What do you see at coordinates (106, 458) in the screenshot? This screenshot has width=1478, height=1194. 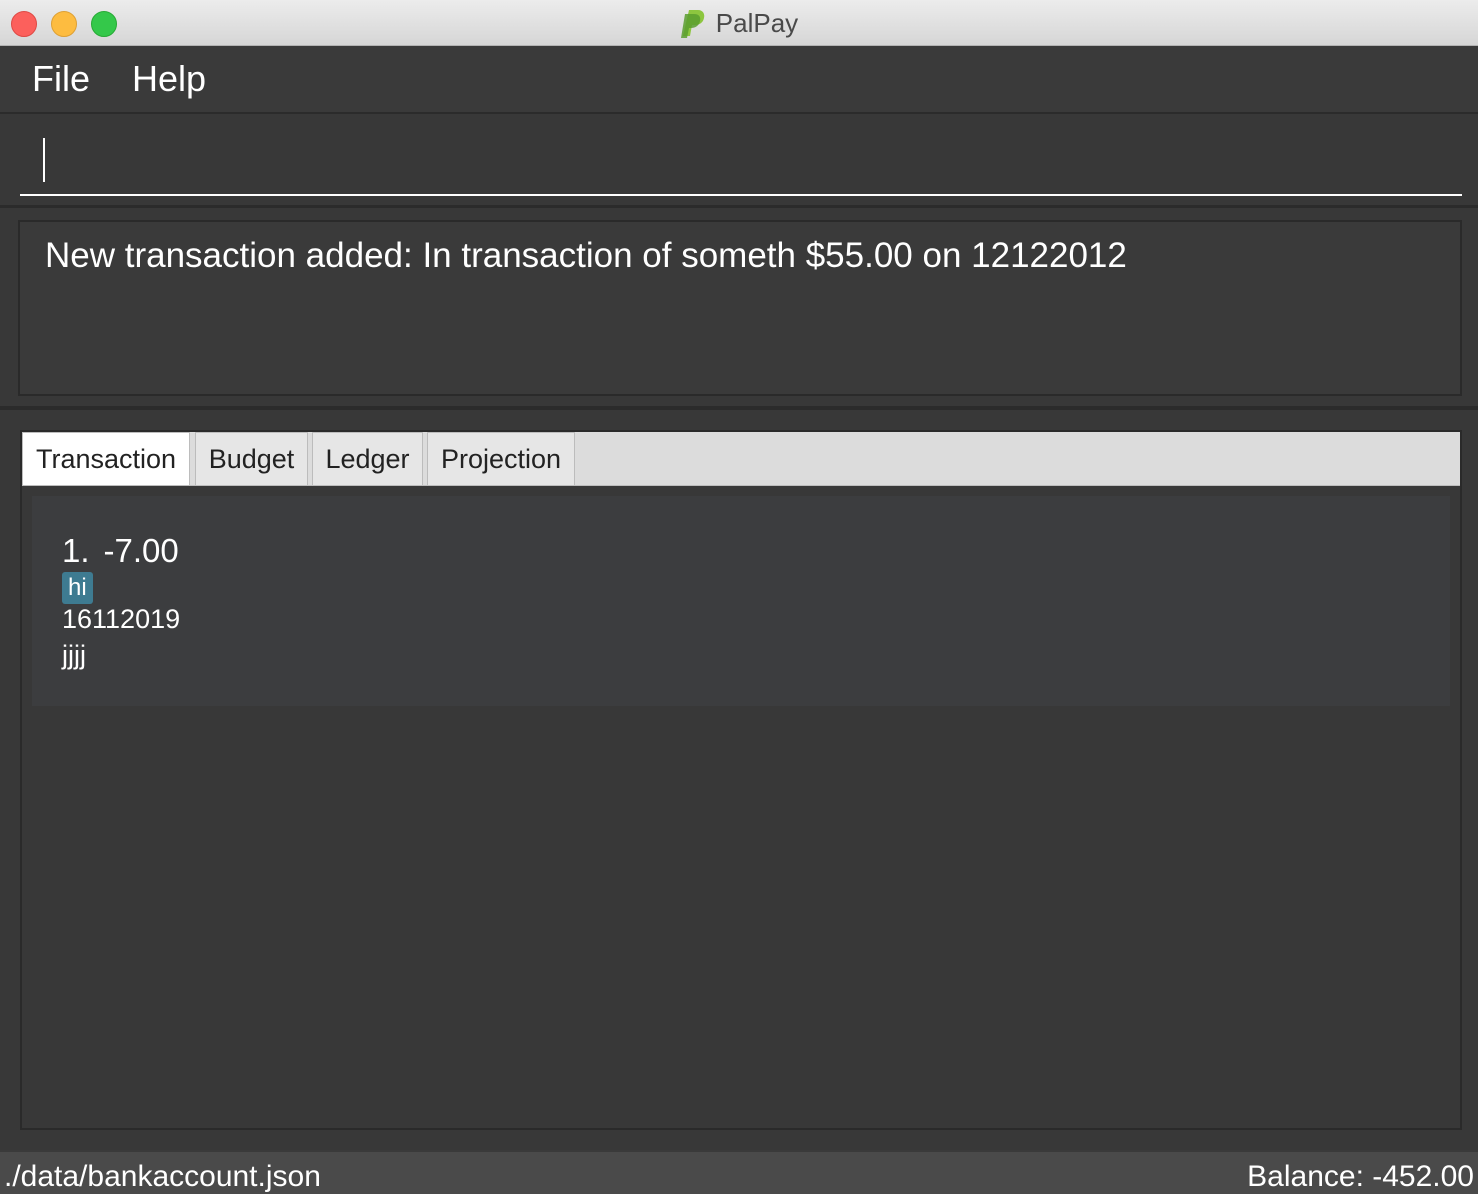 I see `tab-transaction: Transaction` at bounding box center [106, 458].